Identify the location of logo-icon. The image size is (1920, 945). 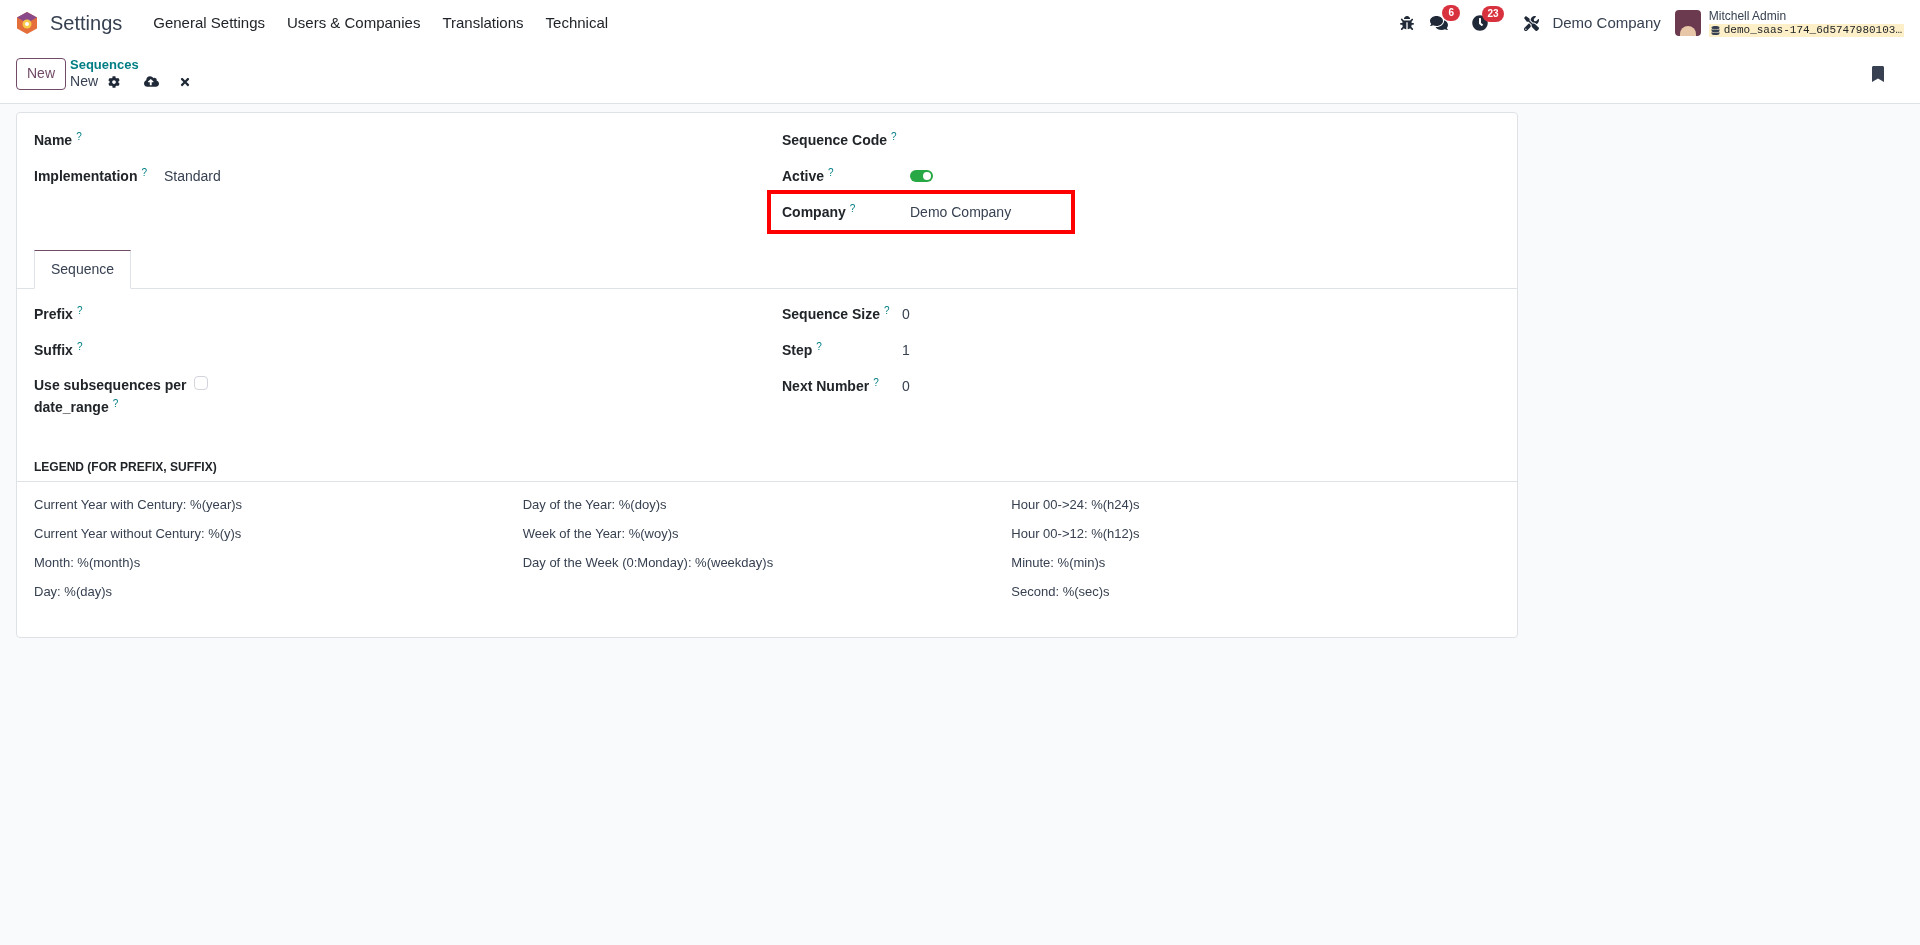
(27, 23).